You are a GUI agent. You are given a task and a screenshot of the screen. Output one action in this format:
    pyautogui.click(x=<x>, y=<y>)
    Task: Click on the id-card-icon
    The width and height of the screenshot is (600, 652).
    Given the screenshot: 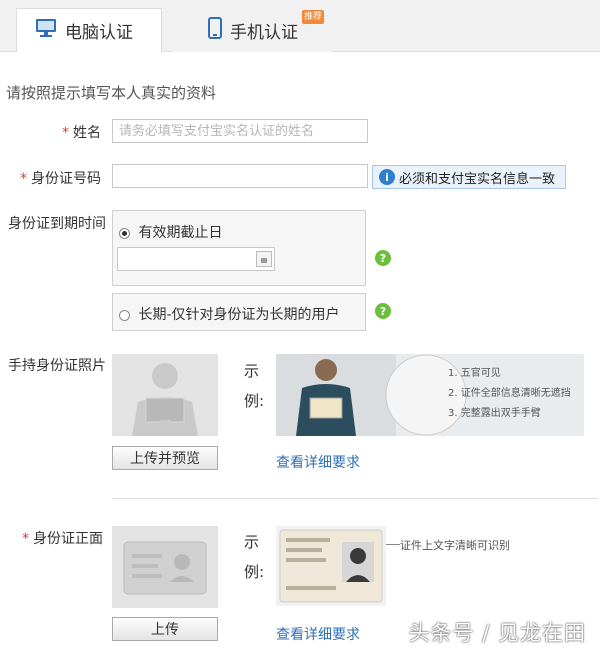 What is the action you would take?
    pyautogui.click(x=165, y=568)
    